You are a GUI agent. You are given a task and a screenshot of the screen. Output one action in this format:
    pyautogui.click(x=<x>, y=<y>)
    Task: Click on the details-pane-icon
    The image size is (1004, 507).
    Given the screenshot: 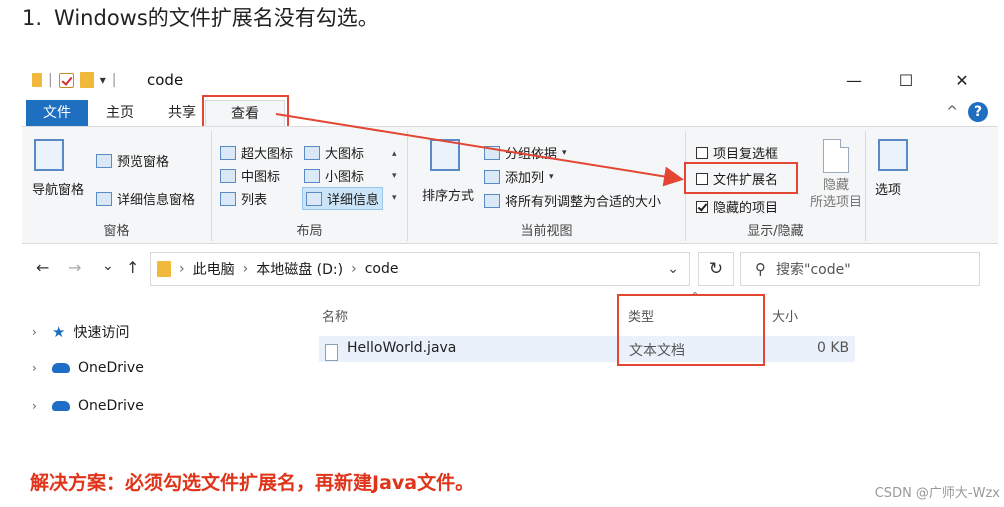 What is the action you would take?
    pyautogui.click(x=104, y=198)
    